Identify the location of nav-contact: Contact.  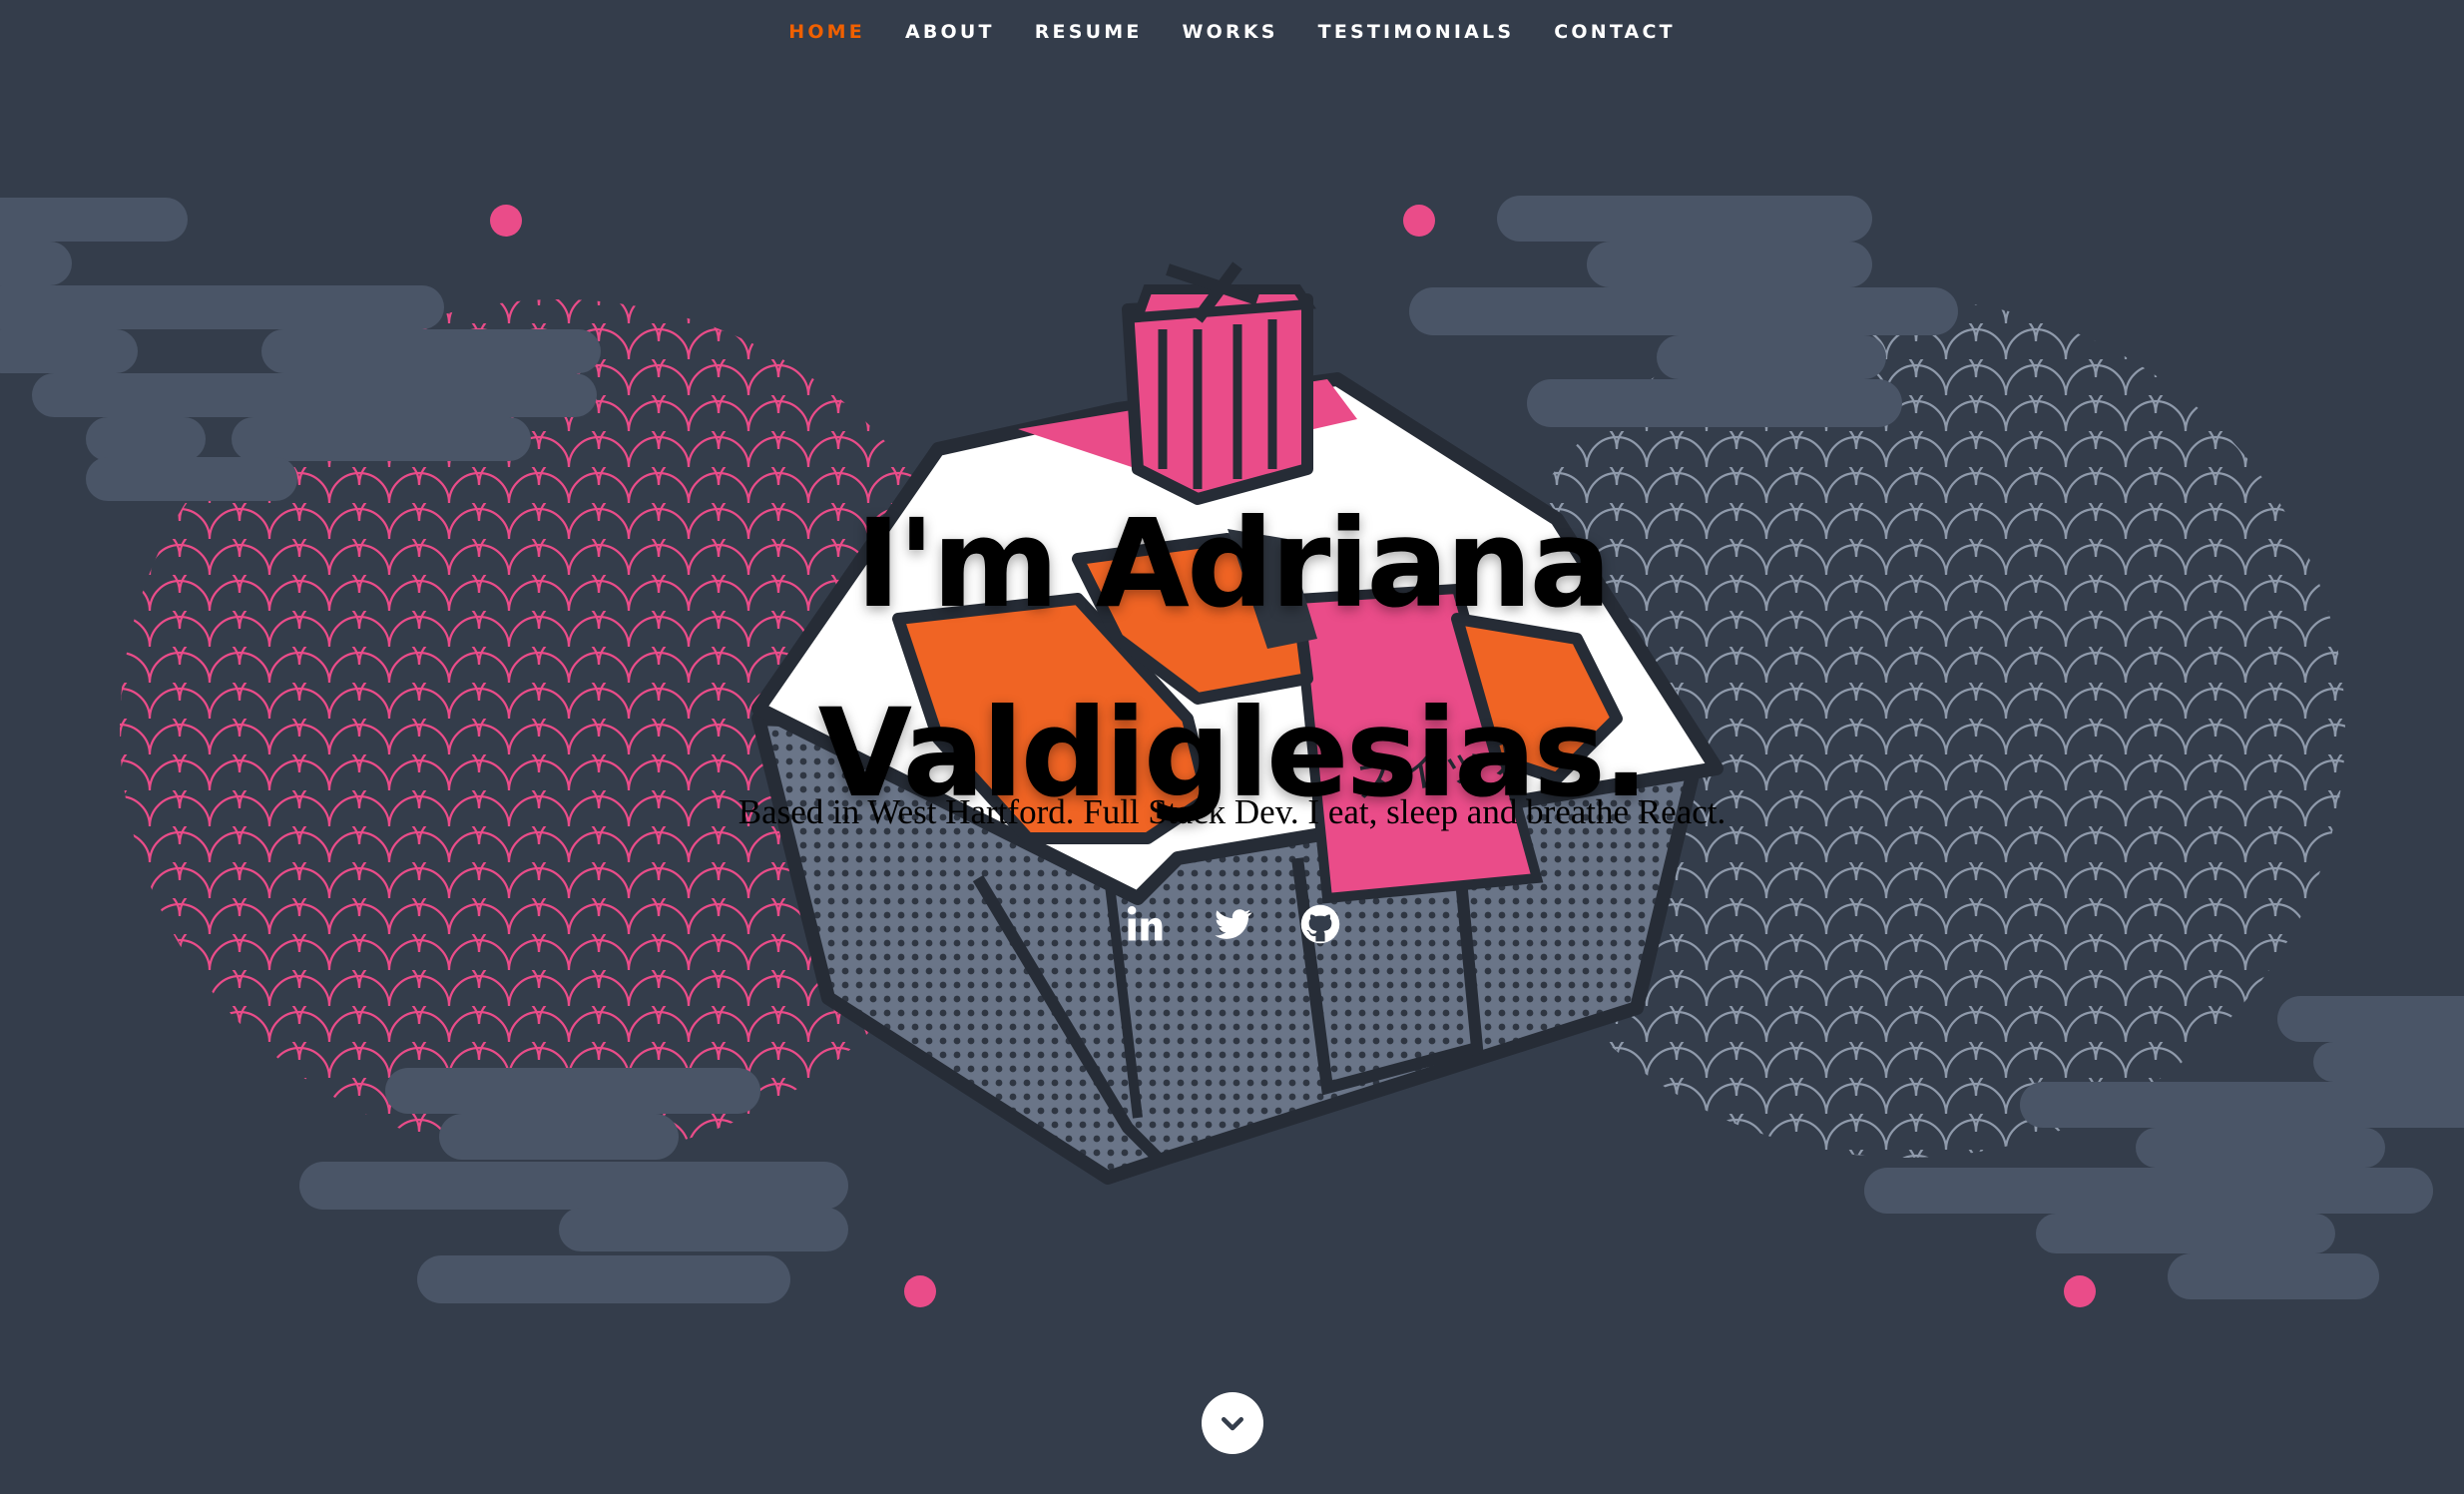
(1615, 32).